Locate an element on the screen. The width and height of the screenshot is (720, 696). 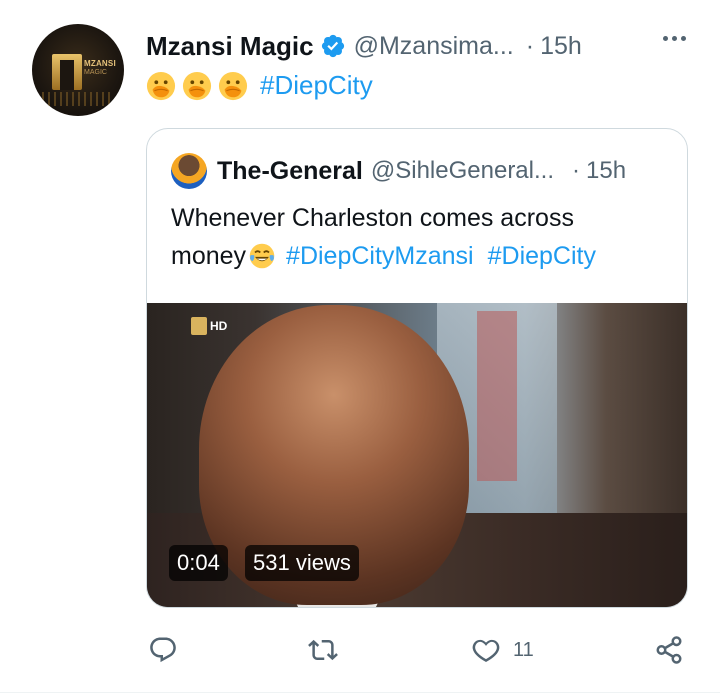
share-button is located at coordinates (669, 650).